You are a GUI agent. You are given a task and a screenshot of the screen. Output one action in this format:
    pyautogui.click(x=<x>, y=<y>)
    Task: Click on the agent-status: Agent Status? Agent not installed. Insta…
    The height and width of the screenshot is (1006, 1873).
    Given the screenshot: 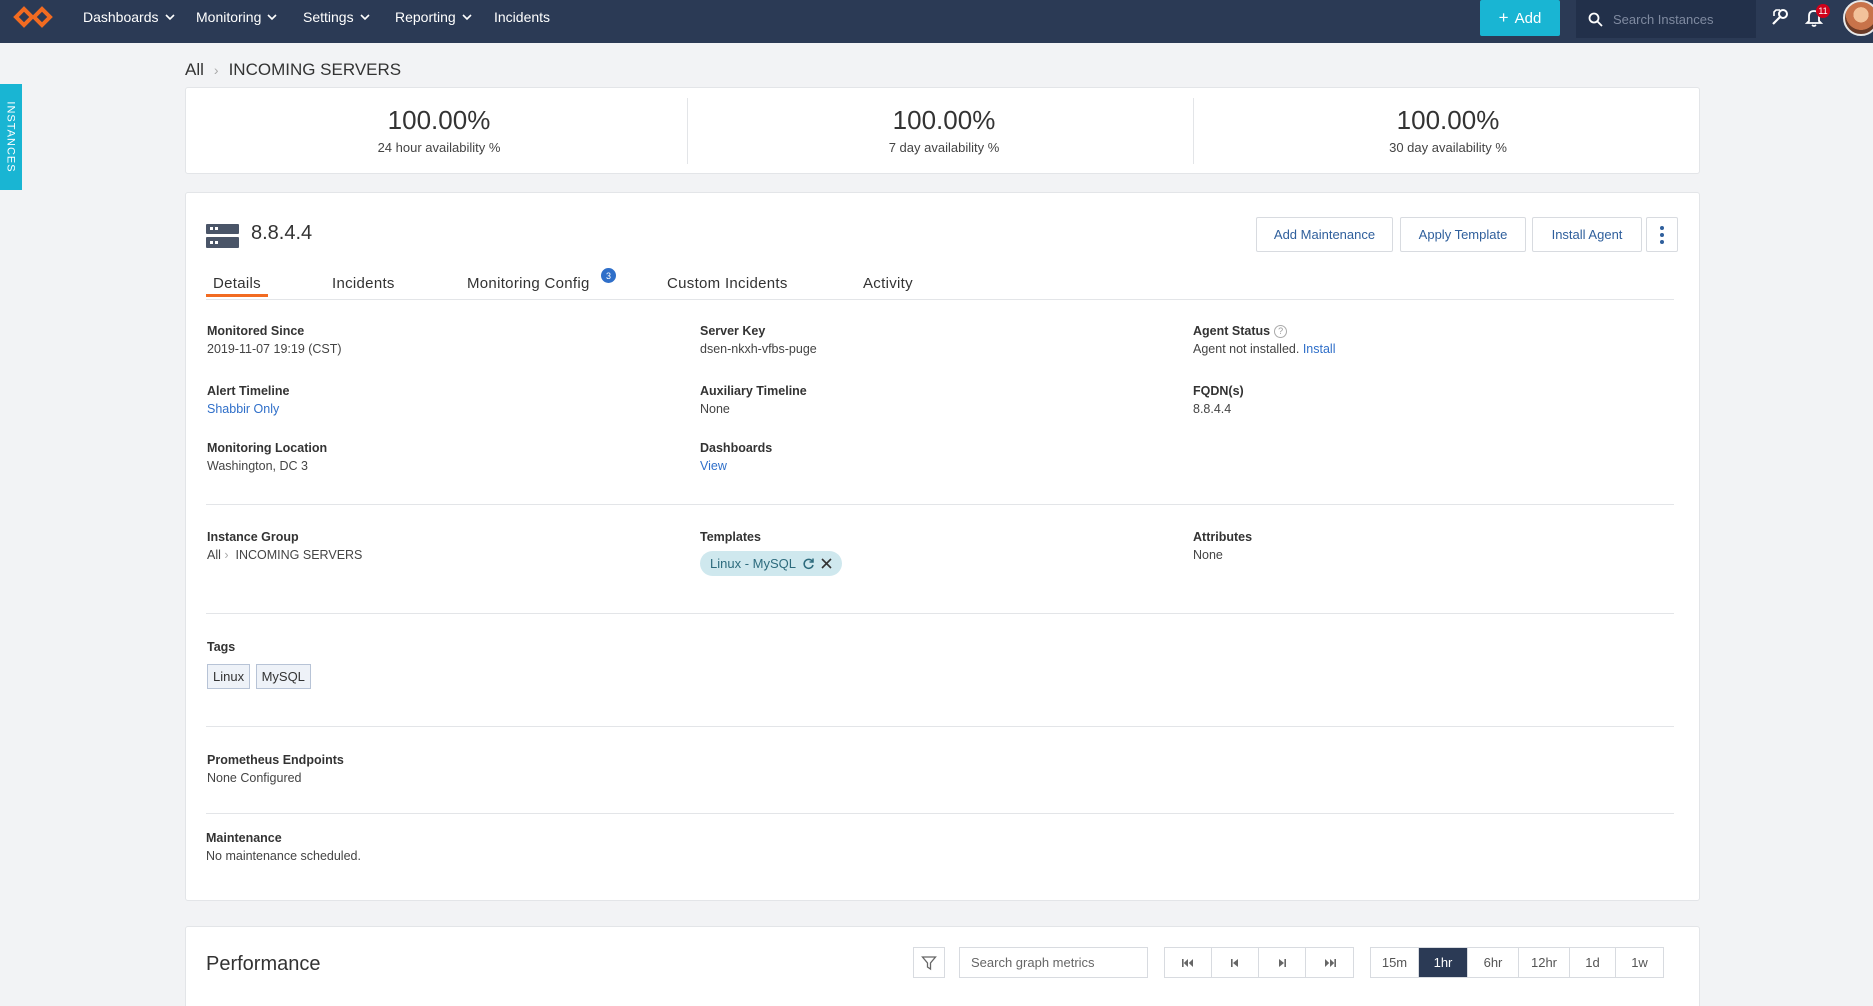 What is the action you would take?
    pyautogui.click(x=1264, y=340)
    